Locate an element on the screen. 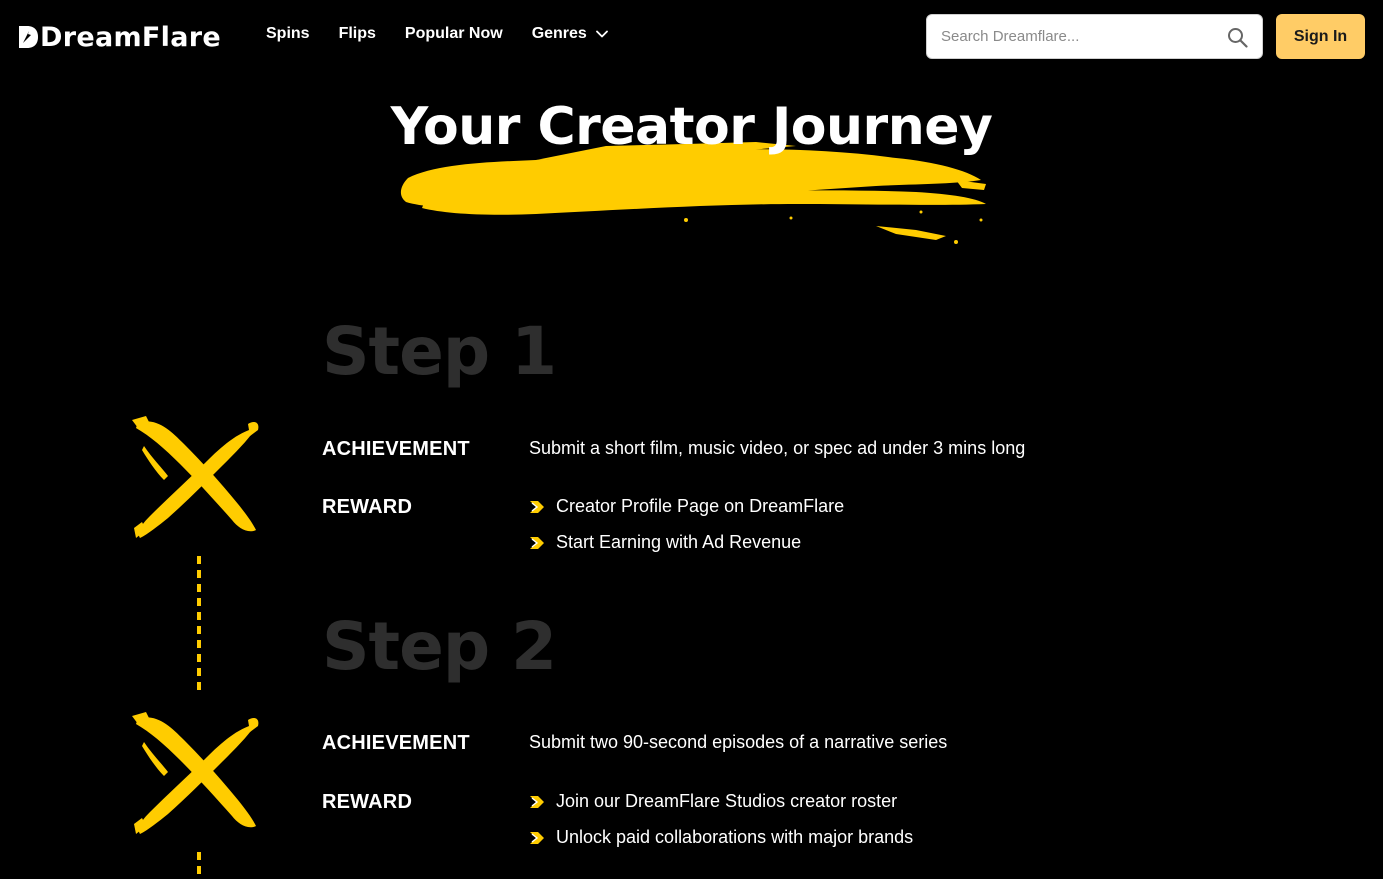  step-heading: Step 2 is located at coordinates (439, 646).